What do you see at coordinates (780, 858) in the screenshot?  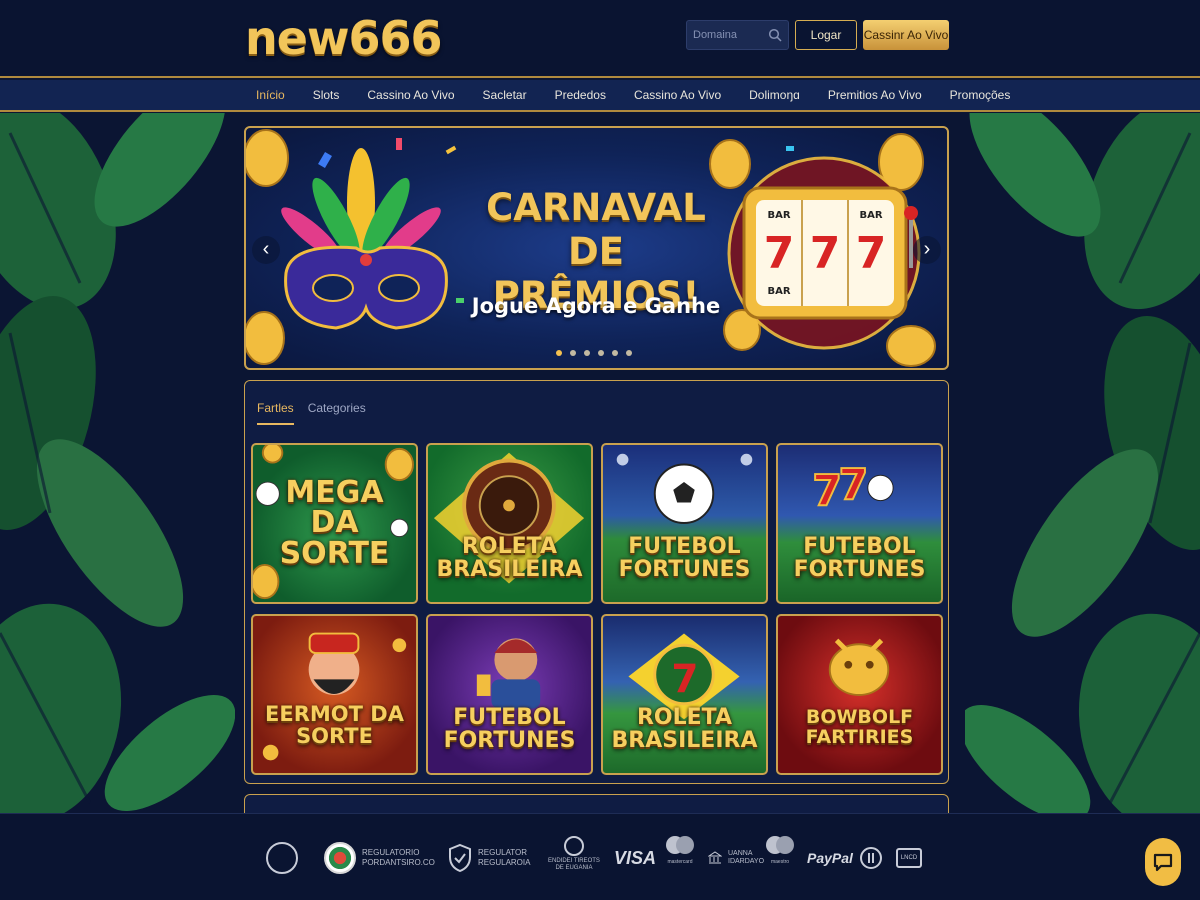 I see `footer-maestro: maestro` at bounding box center [780, 858].